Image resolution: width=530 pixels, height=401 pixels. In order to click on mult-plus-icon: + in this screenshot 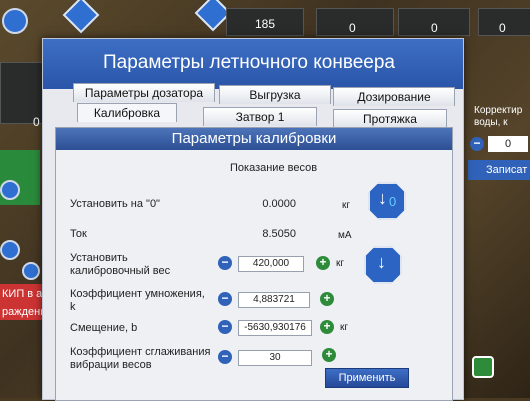, I will do `click(327, 299)`.